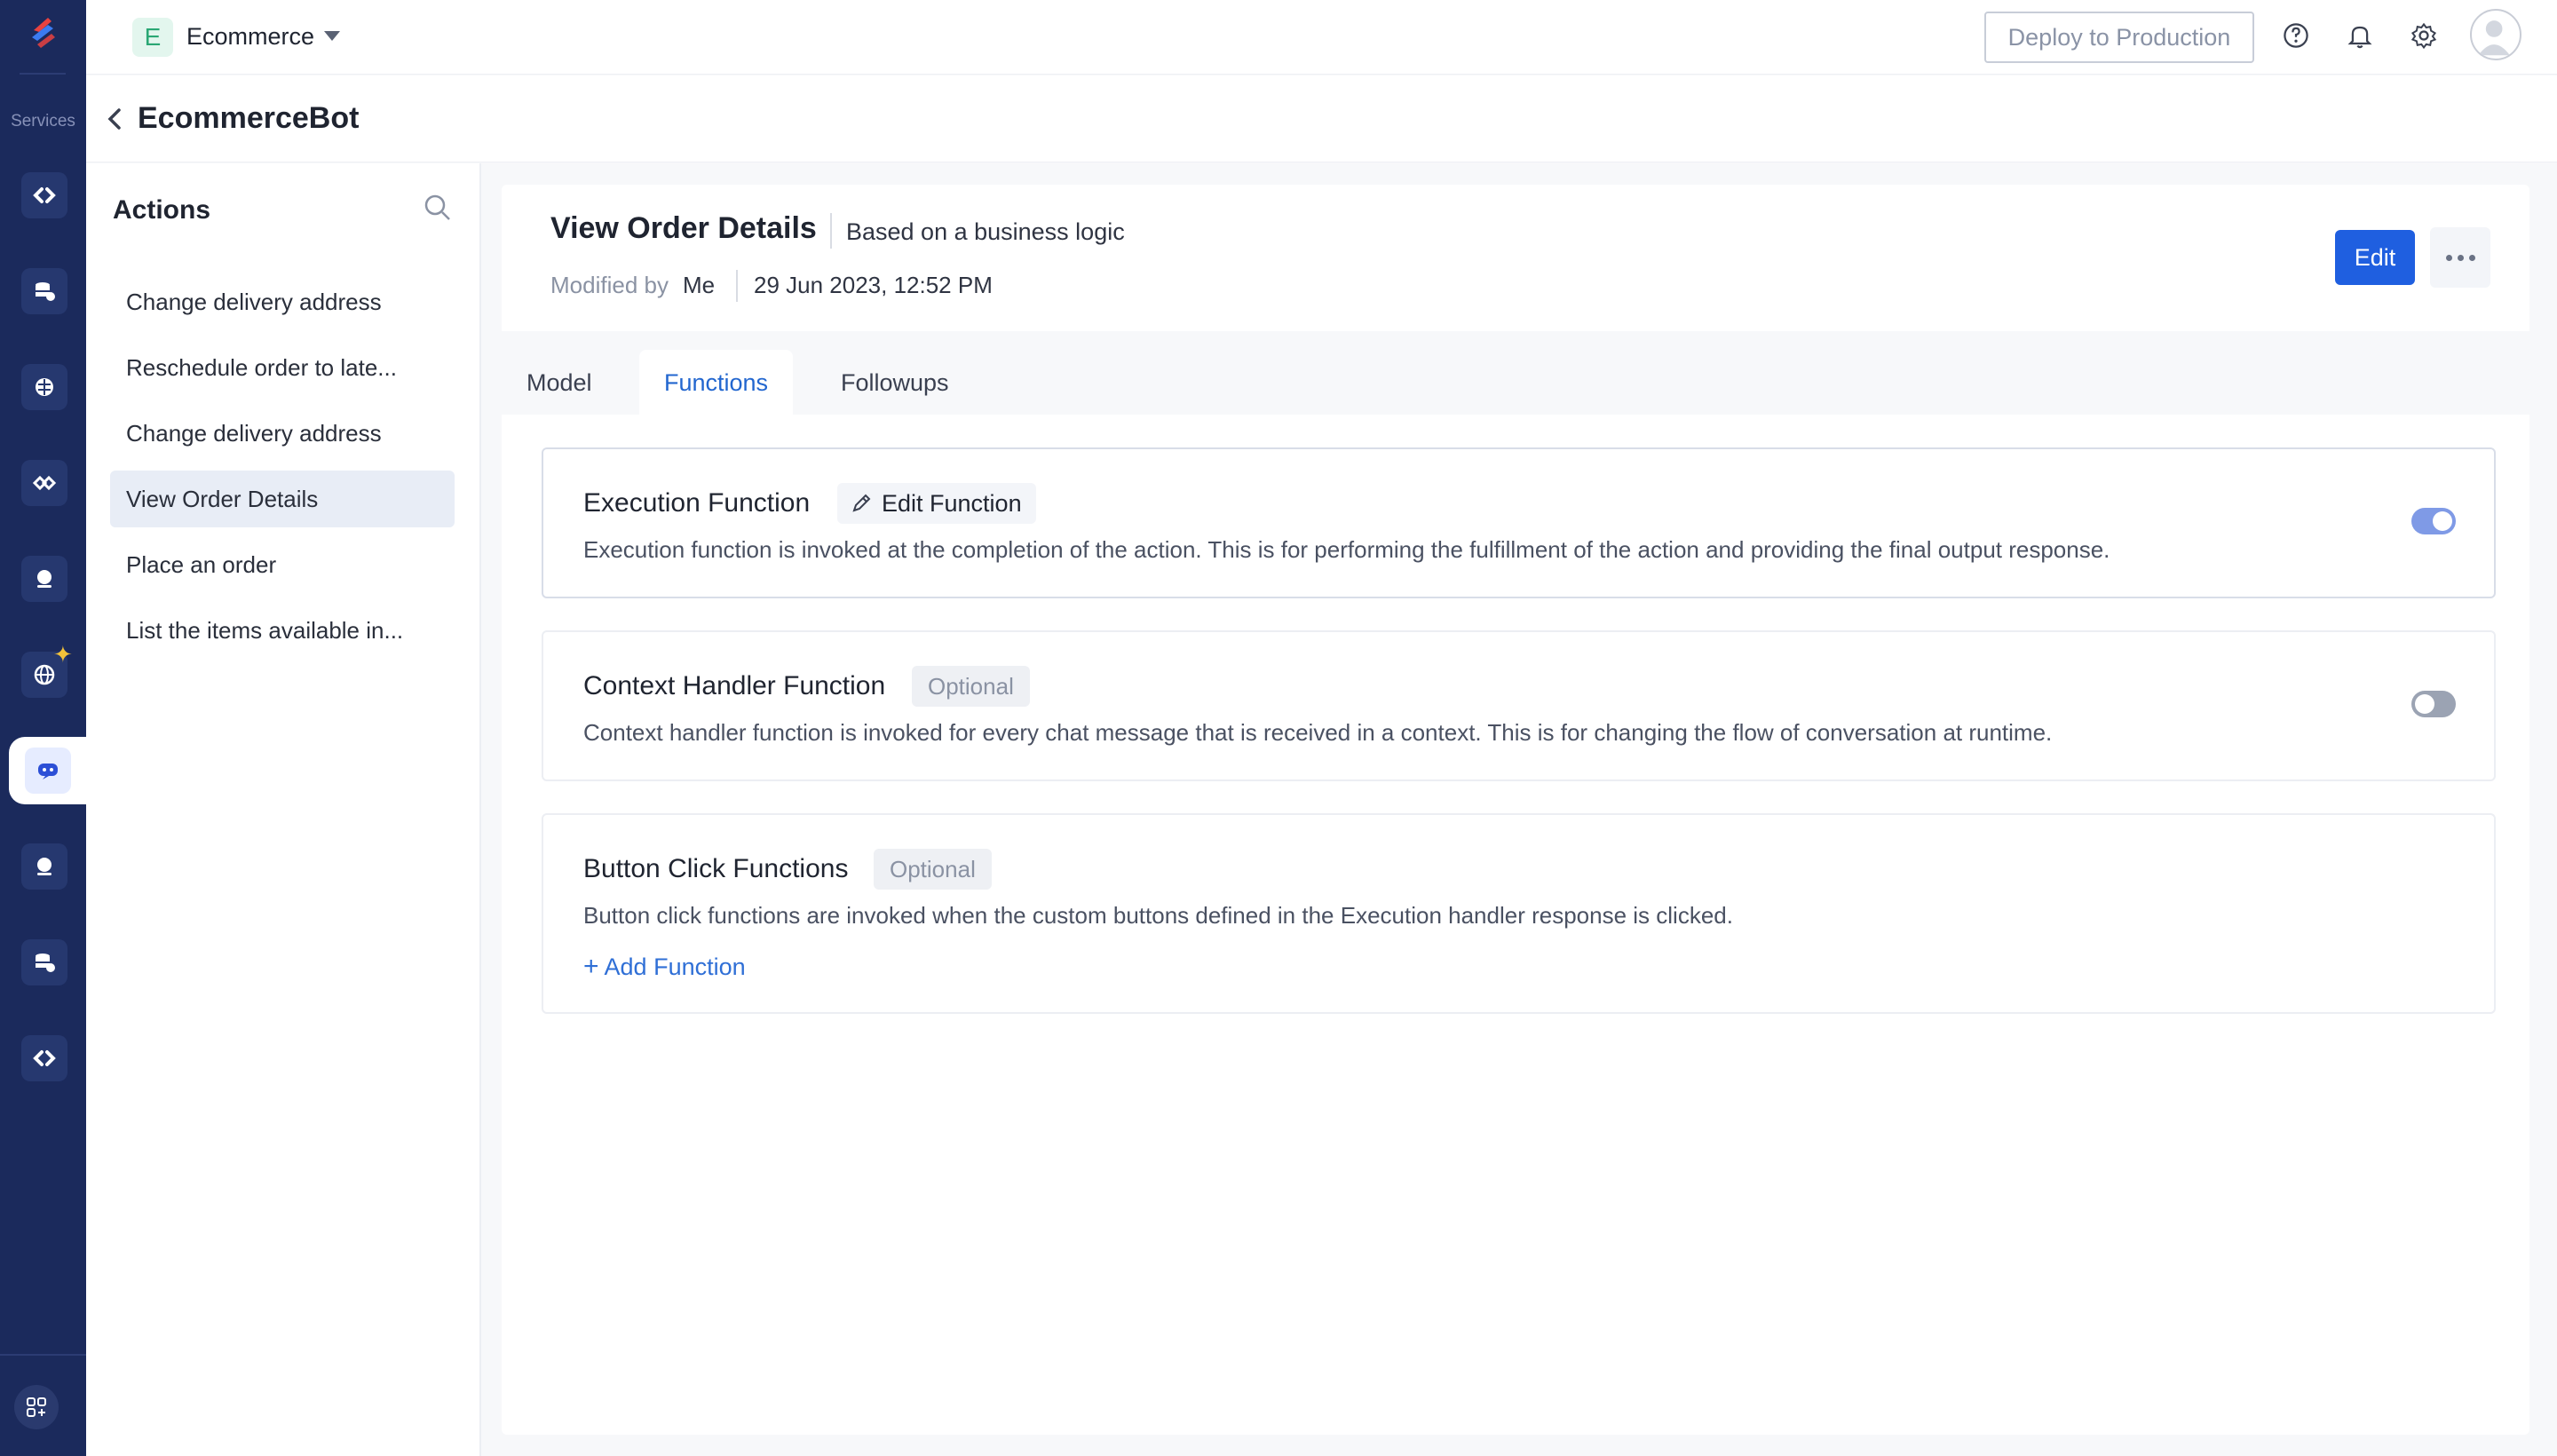  I want to click on rail-ai-brain-icon, so click(44, 387).